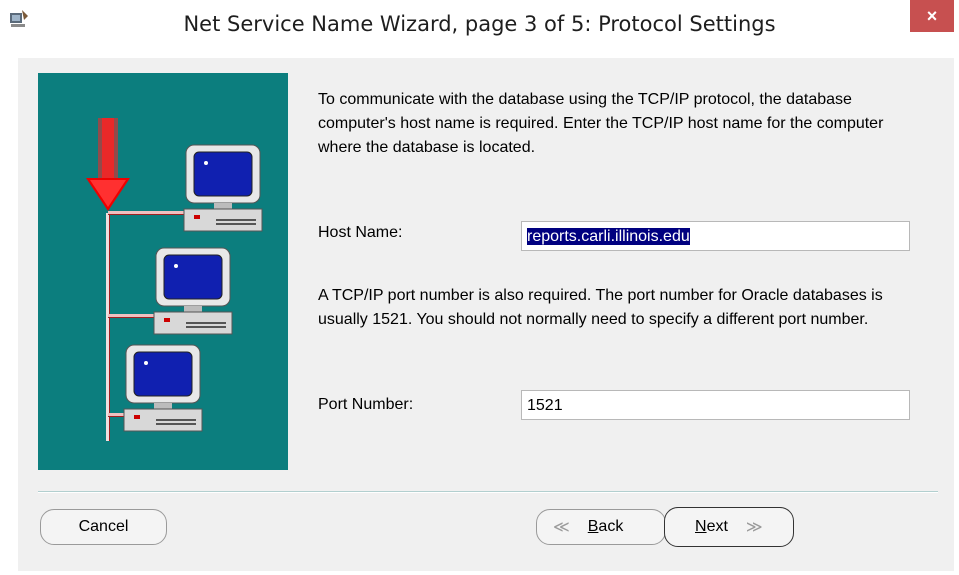  I want to click on button-separator, so click(488, 492).